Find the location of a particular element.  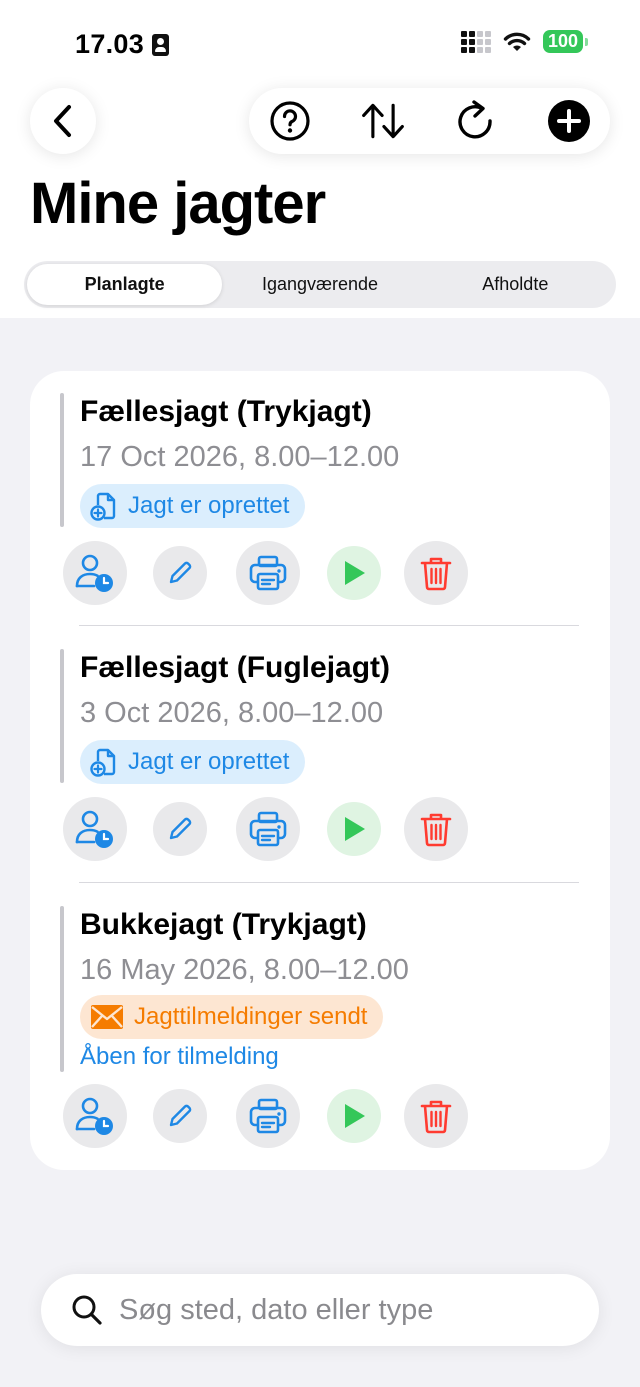

refresh-button is located at coordinates (476, 121).